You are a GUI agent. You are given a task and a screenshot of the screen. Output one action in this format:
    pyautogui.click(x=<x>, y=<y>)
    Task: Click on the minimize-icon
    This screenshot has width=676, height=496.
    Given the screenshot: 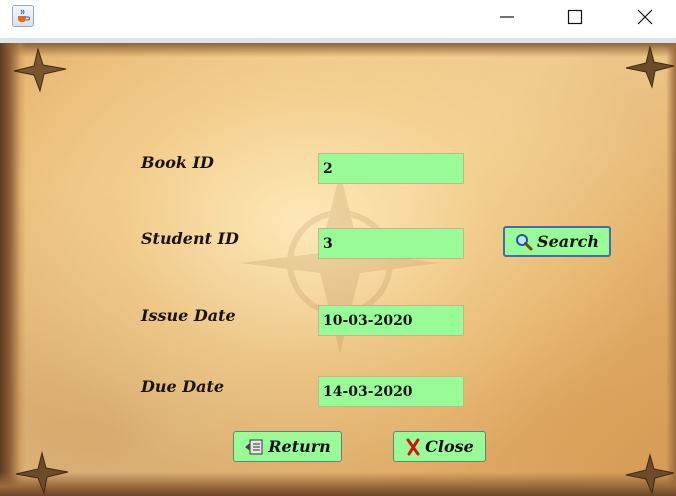 What is the action you would take?
    pyautogui.click(x=507, y=17)
    